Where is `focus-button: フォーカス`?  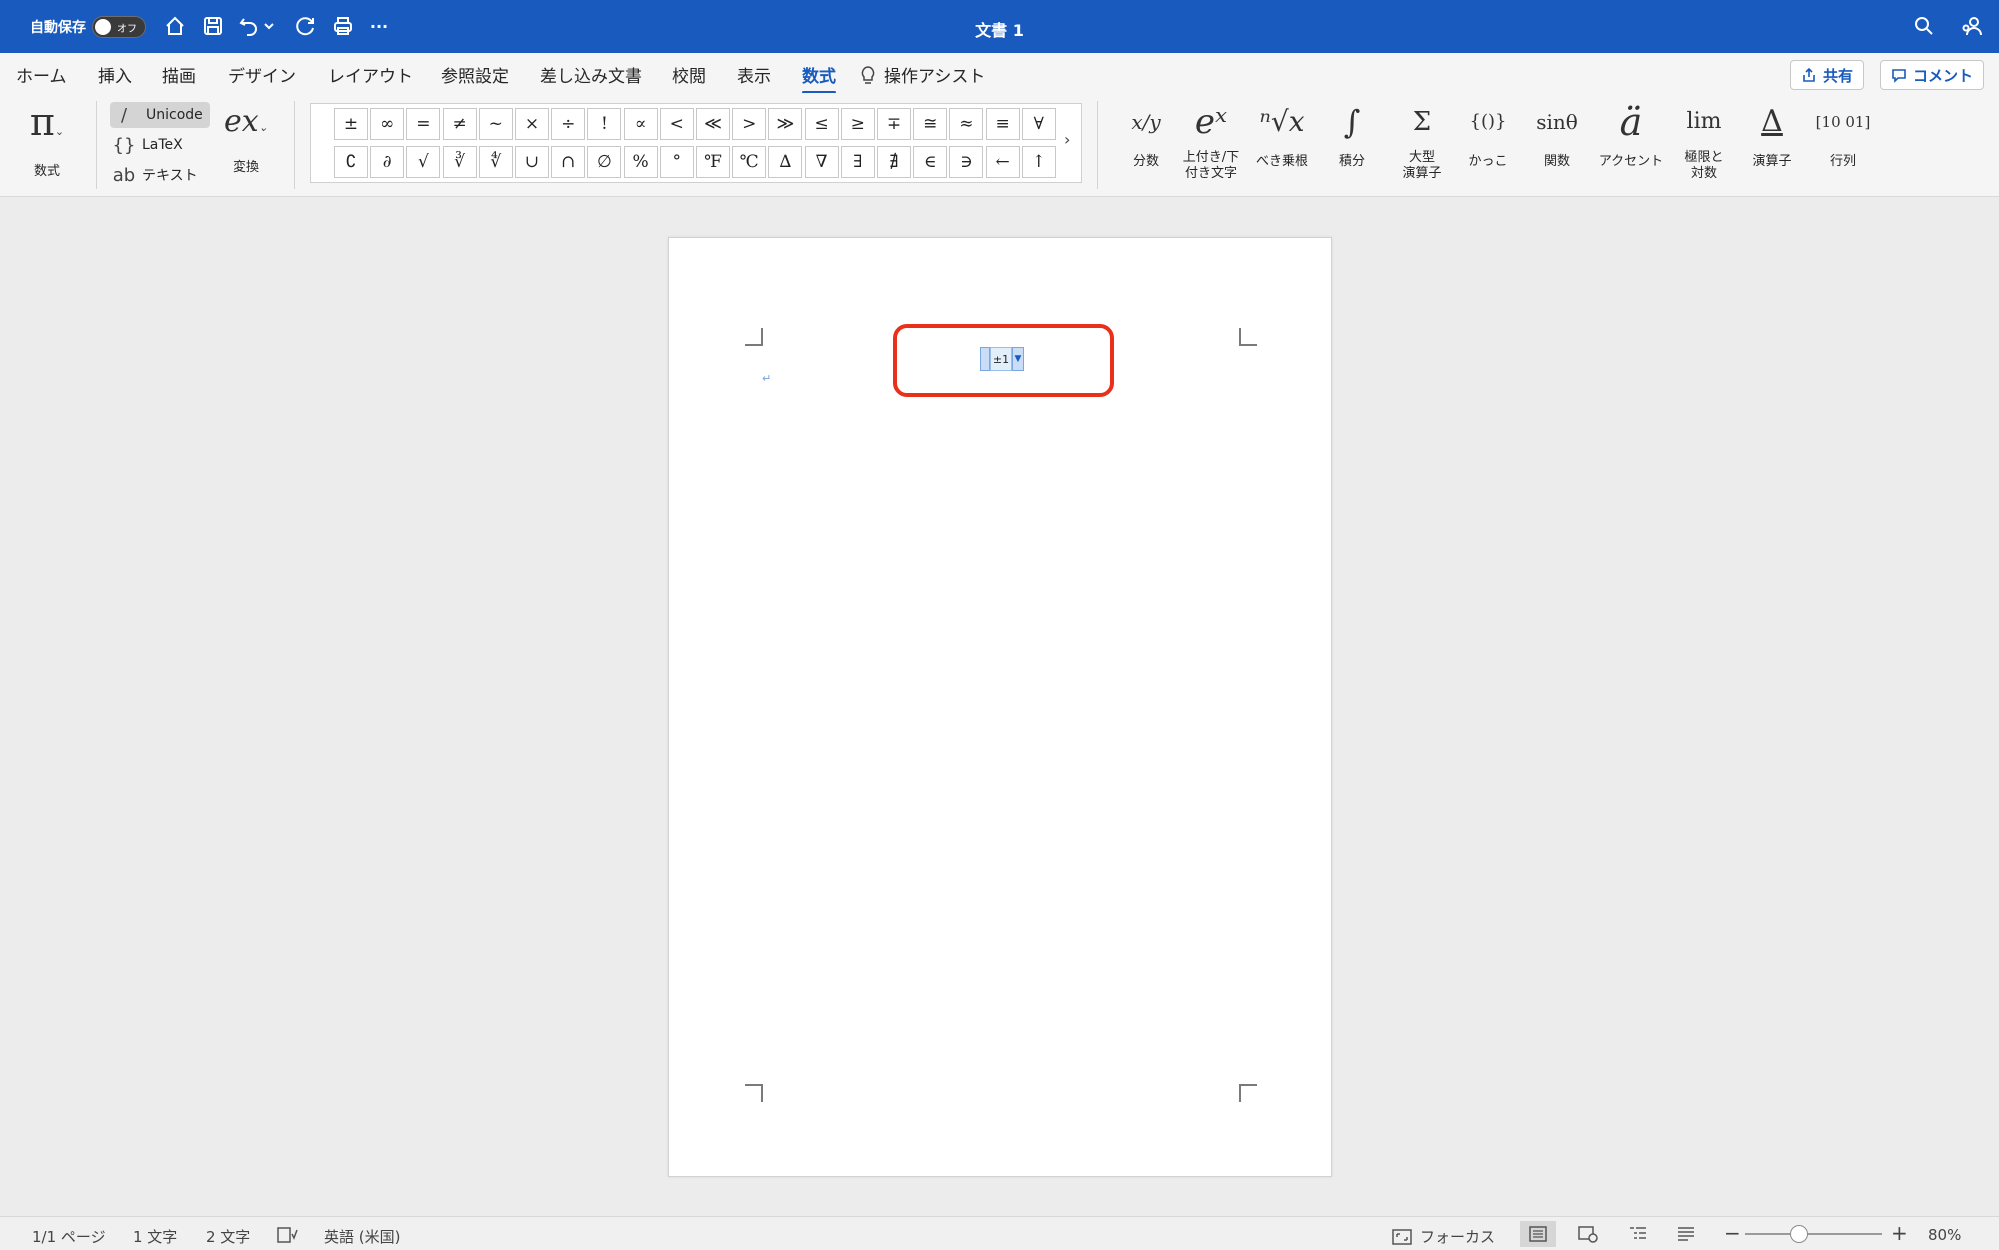 focus-button: フォーカス is located at coordinates (1443, 1236).